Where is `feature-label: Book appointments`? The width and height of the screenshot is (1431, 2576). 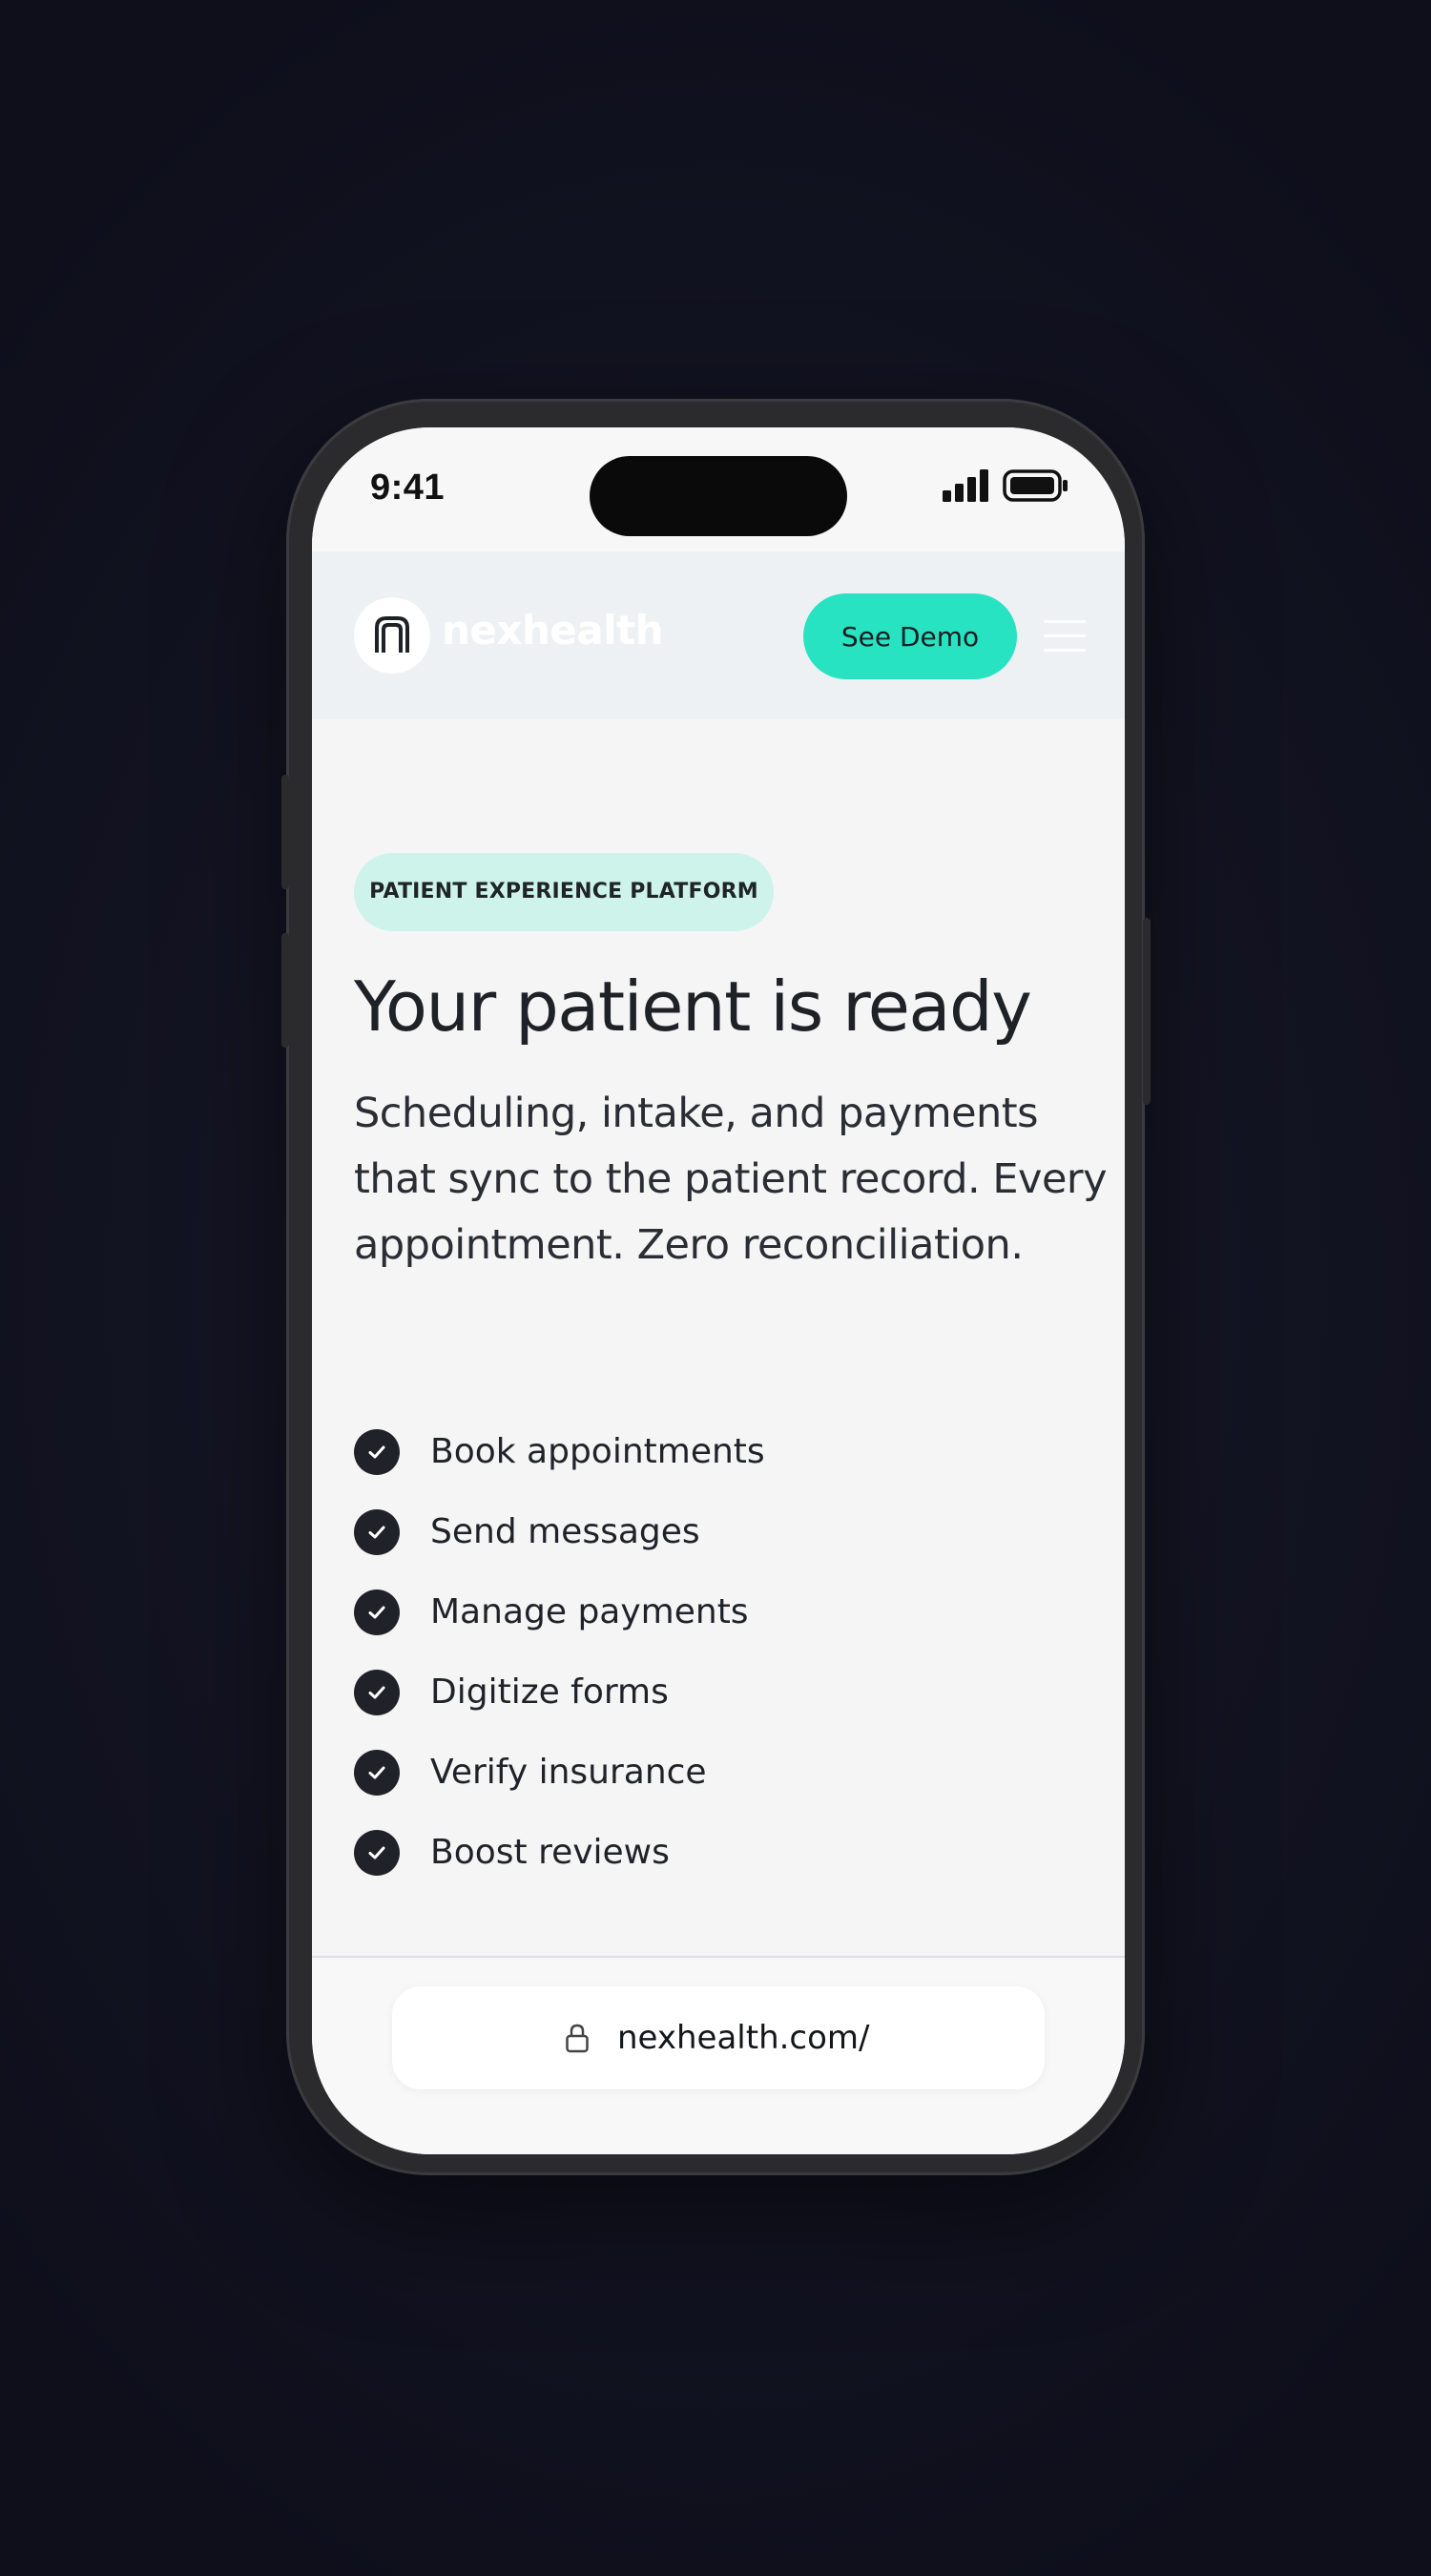 feature-label: Book appointments is located at coordinates (597, 1451).